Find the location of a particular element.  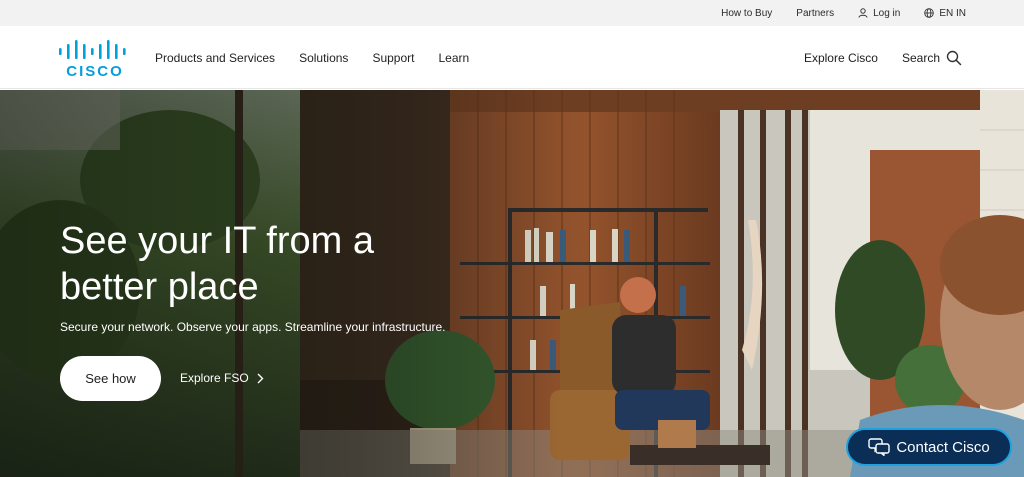

explore-fso-link: Explore FSO is located at coordinates (222, 378).